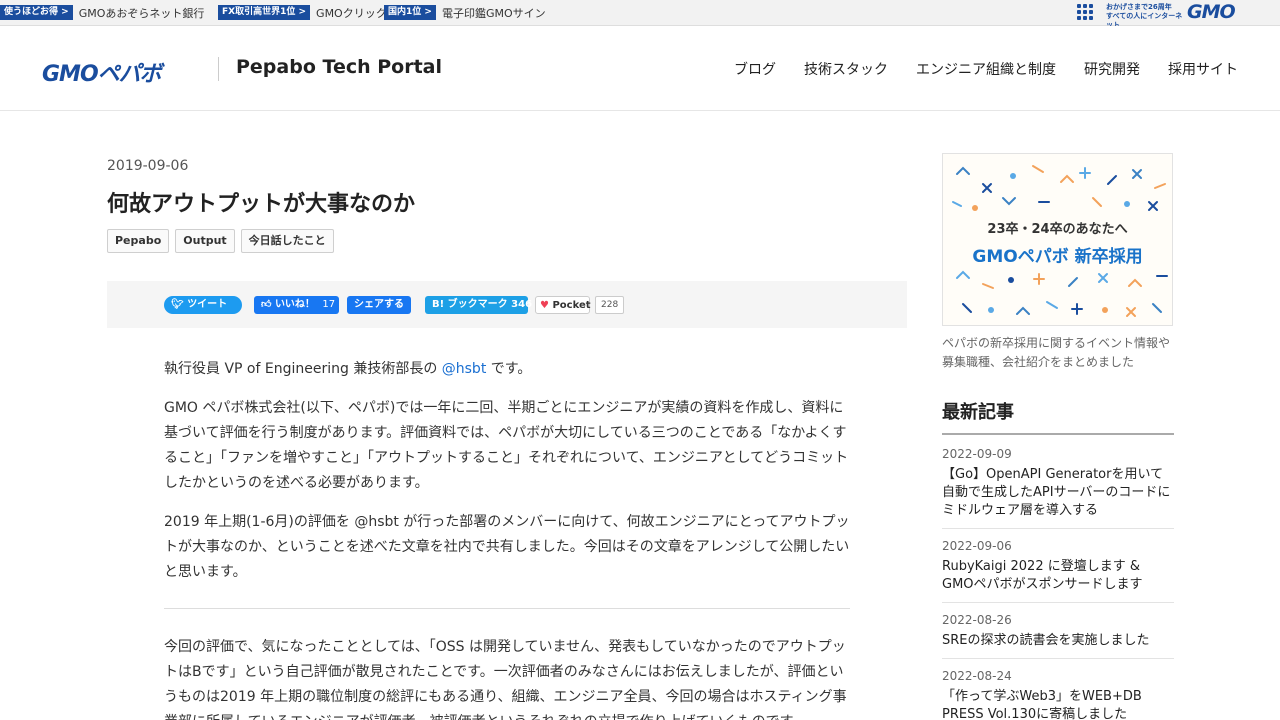 The image size is (1280, 720). What do you see at coordinates (1058, 416) in the screenshot?
I see `latest-articles-heading: 最新記事` at bounding box center [1058, 416].